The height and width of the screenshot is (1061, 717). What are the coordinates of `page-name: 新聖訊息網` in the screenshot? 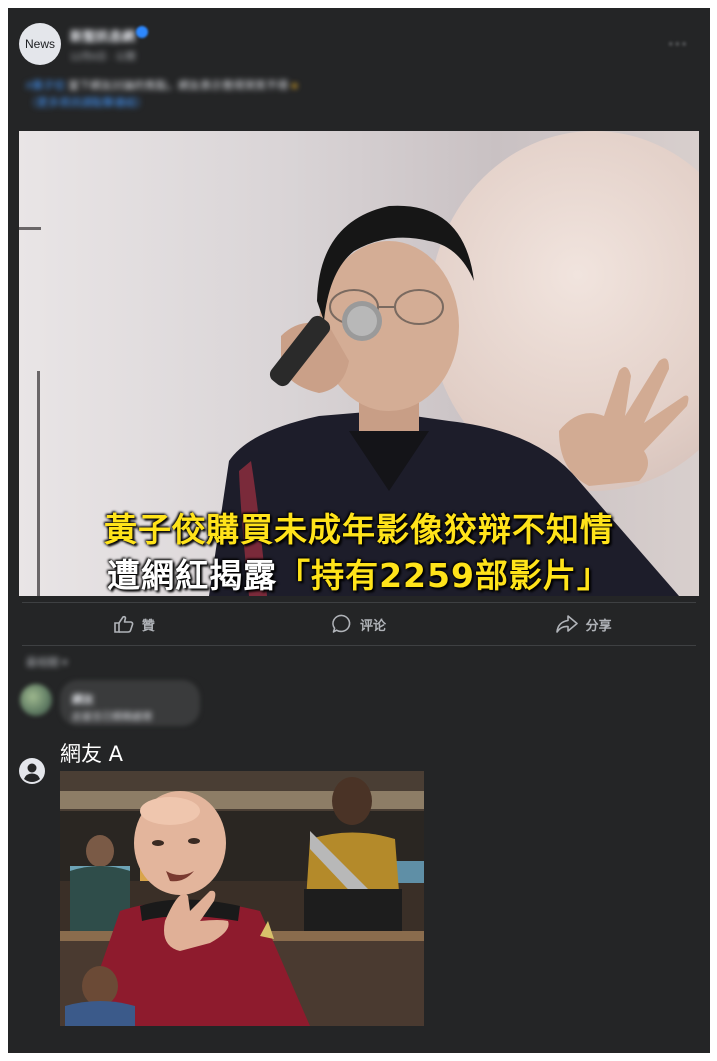 It's located at (102, 35).